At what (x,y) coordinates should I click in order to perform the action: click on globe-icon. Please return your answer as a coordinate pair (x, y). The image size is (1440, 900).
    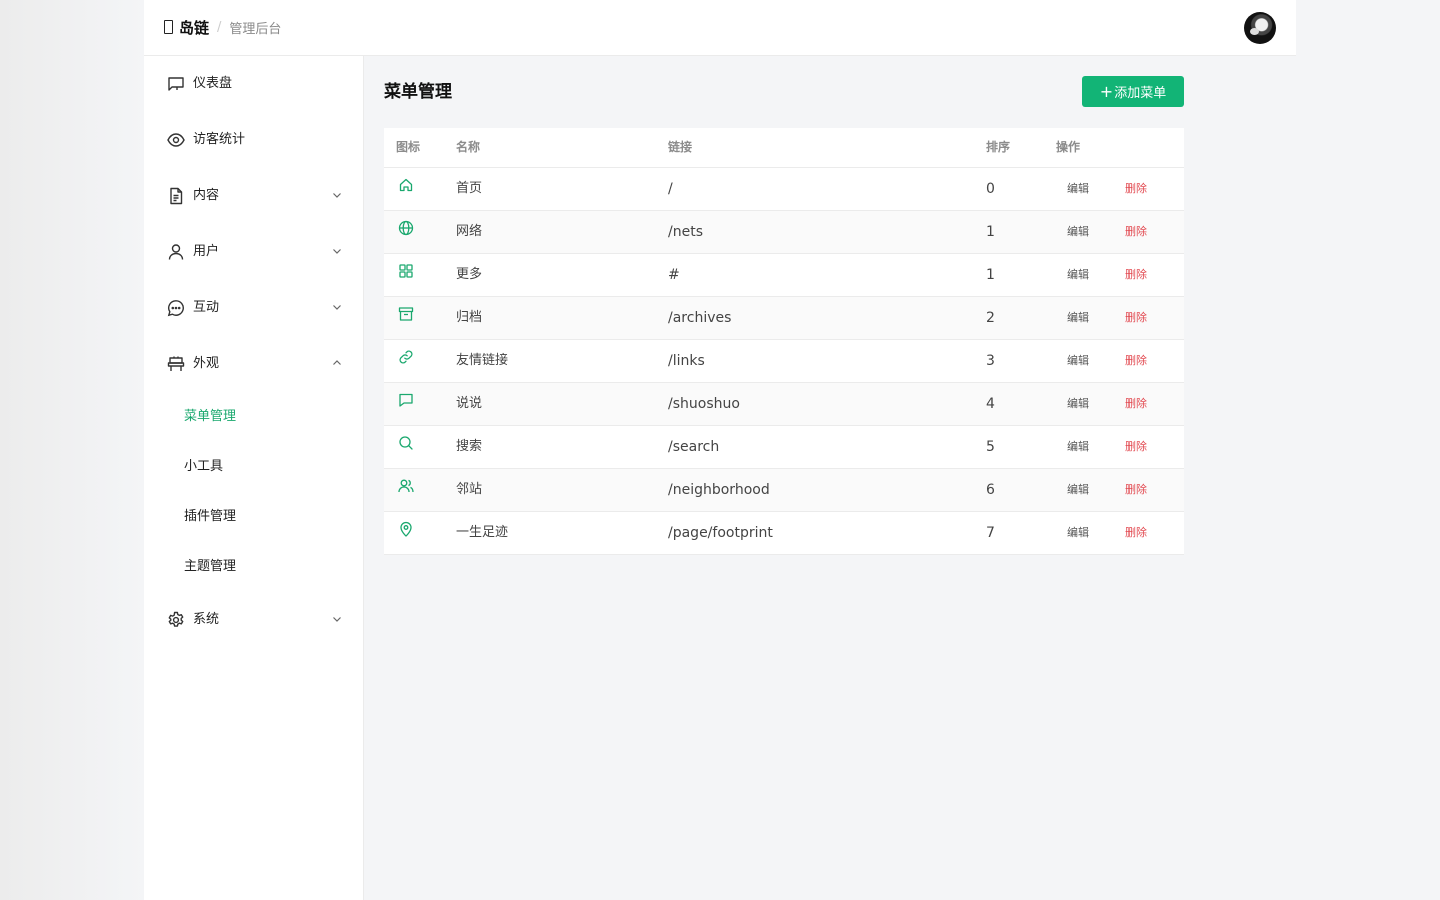
    Looking at the image, I should click on (406, 228).